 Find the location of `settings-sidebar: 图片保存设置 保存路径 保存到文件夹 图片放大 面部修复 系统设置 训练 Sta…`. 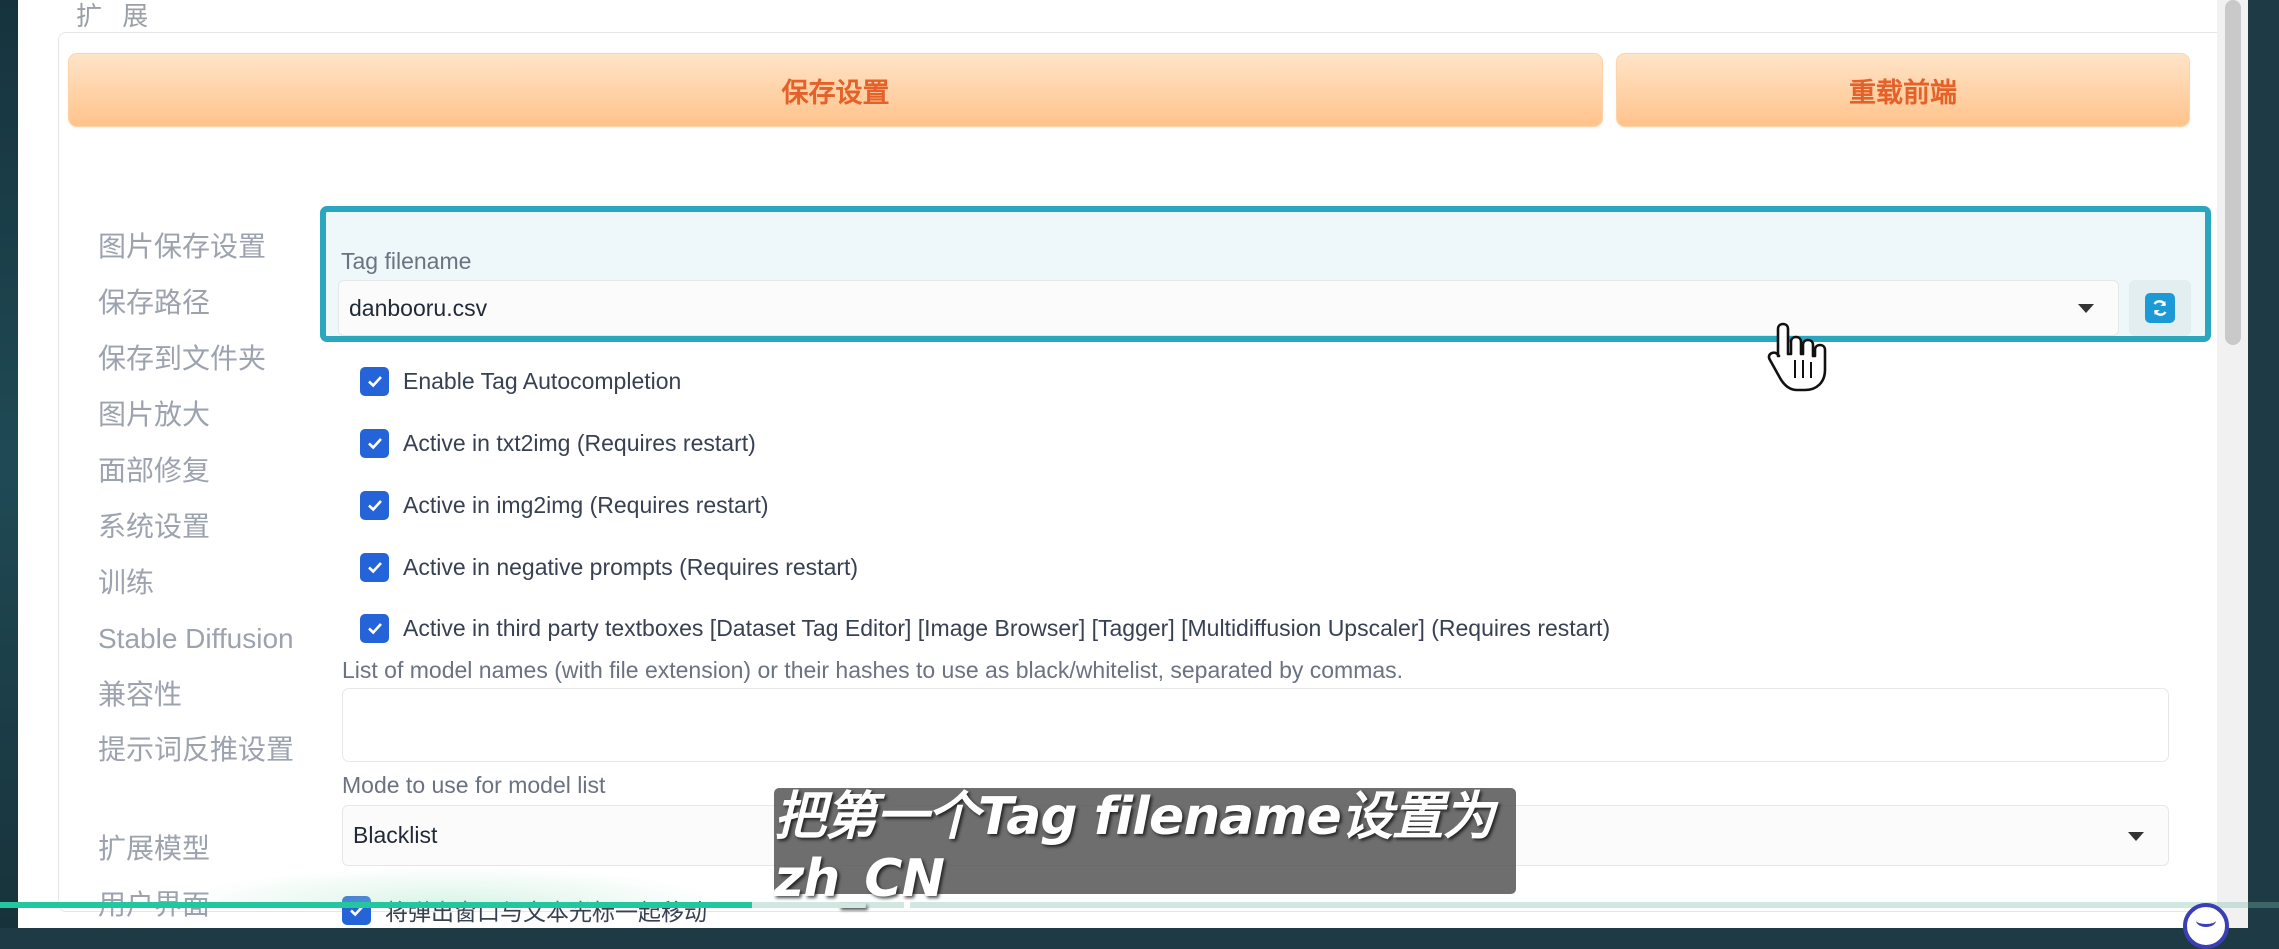

settings-sidebar: 图片保存设置 保存路径 保存到文件夹 图片放大 面部修复 系统设置 训练 Sta… is located at coordinates (198, 582).